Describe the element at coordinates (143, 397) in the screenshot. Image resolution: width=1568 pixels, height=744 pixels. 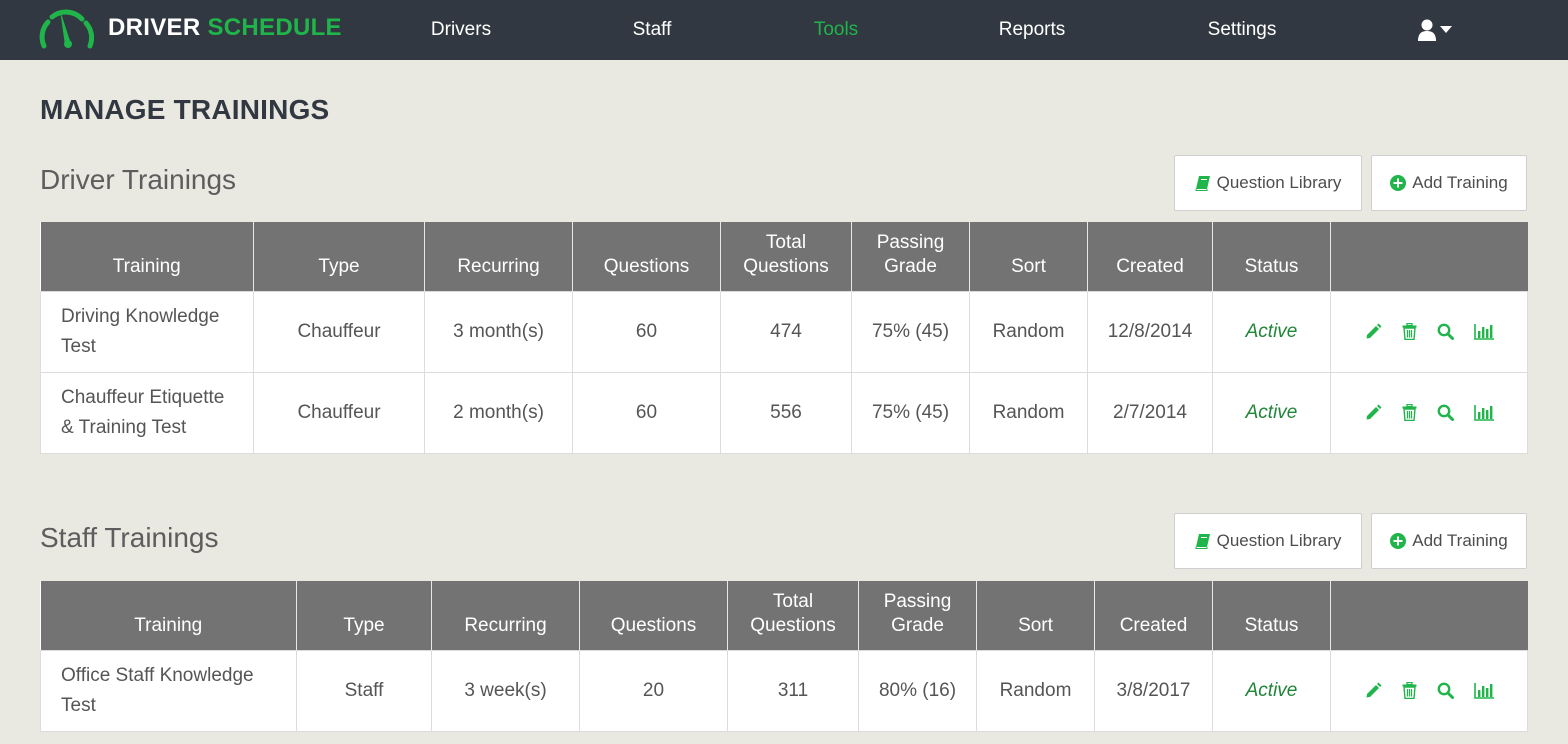
I see `training-name-line1: Chauffeur Etiquette` at that location.